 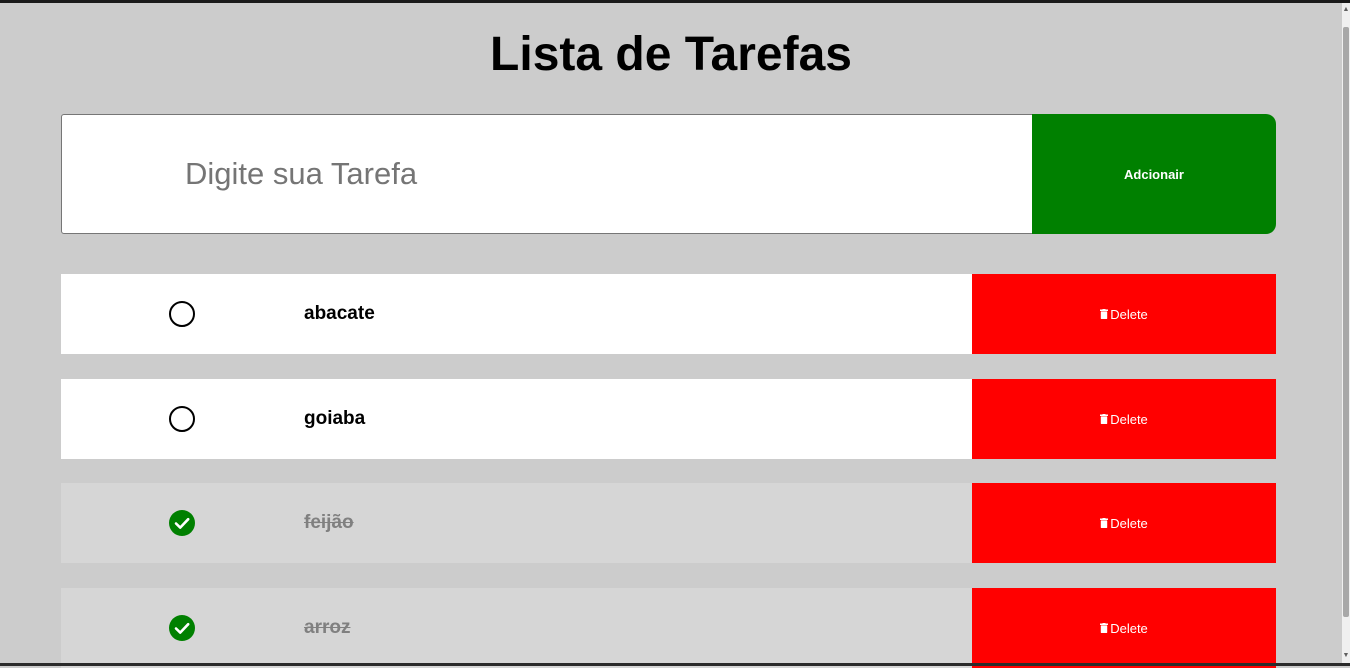 I want to click on task-input, so click(x=547, y=174).